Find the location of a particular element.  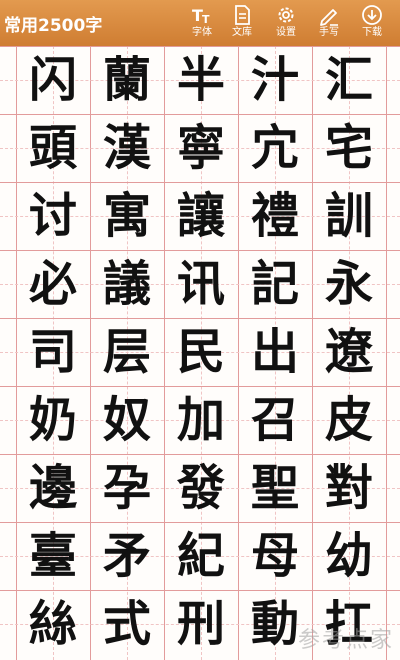

character-glyph: 發 is located at coordinates (200, 488).